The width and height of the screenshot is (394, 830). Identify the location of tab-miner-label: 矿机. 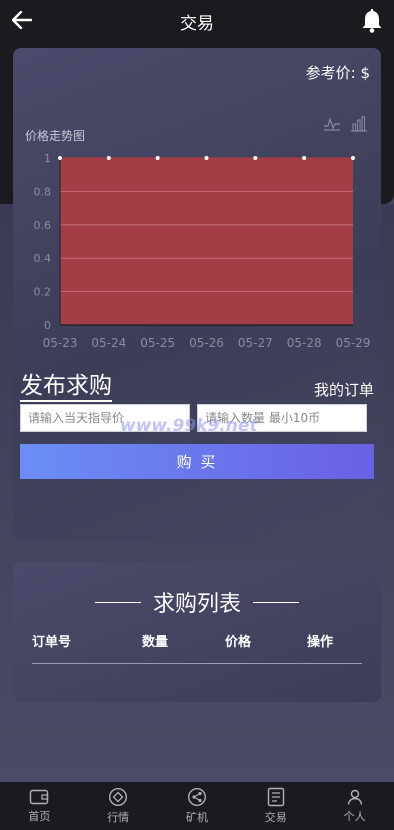
(196, 817).